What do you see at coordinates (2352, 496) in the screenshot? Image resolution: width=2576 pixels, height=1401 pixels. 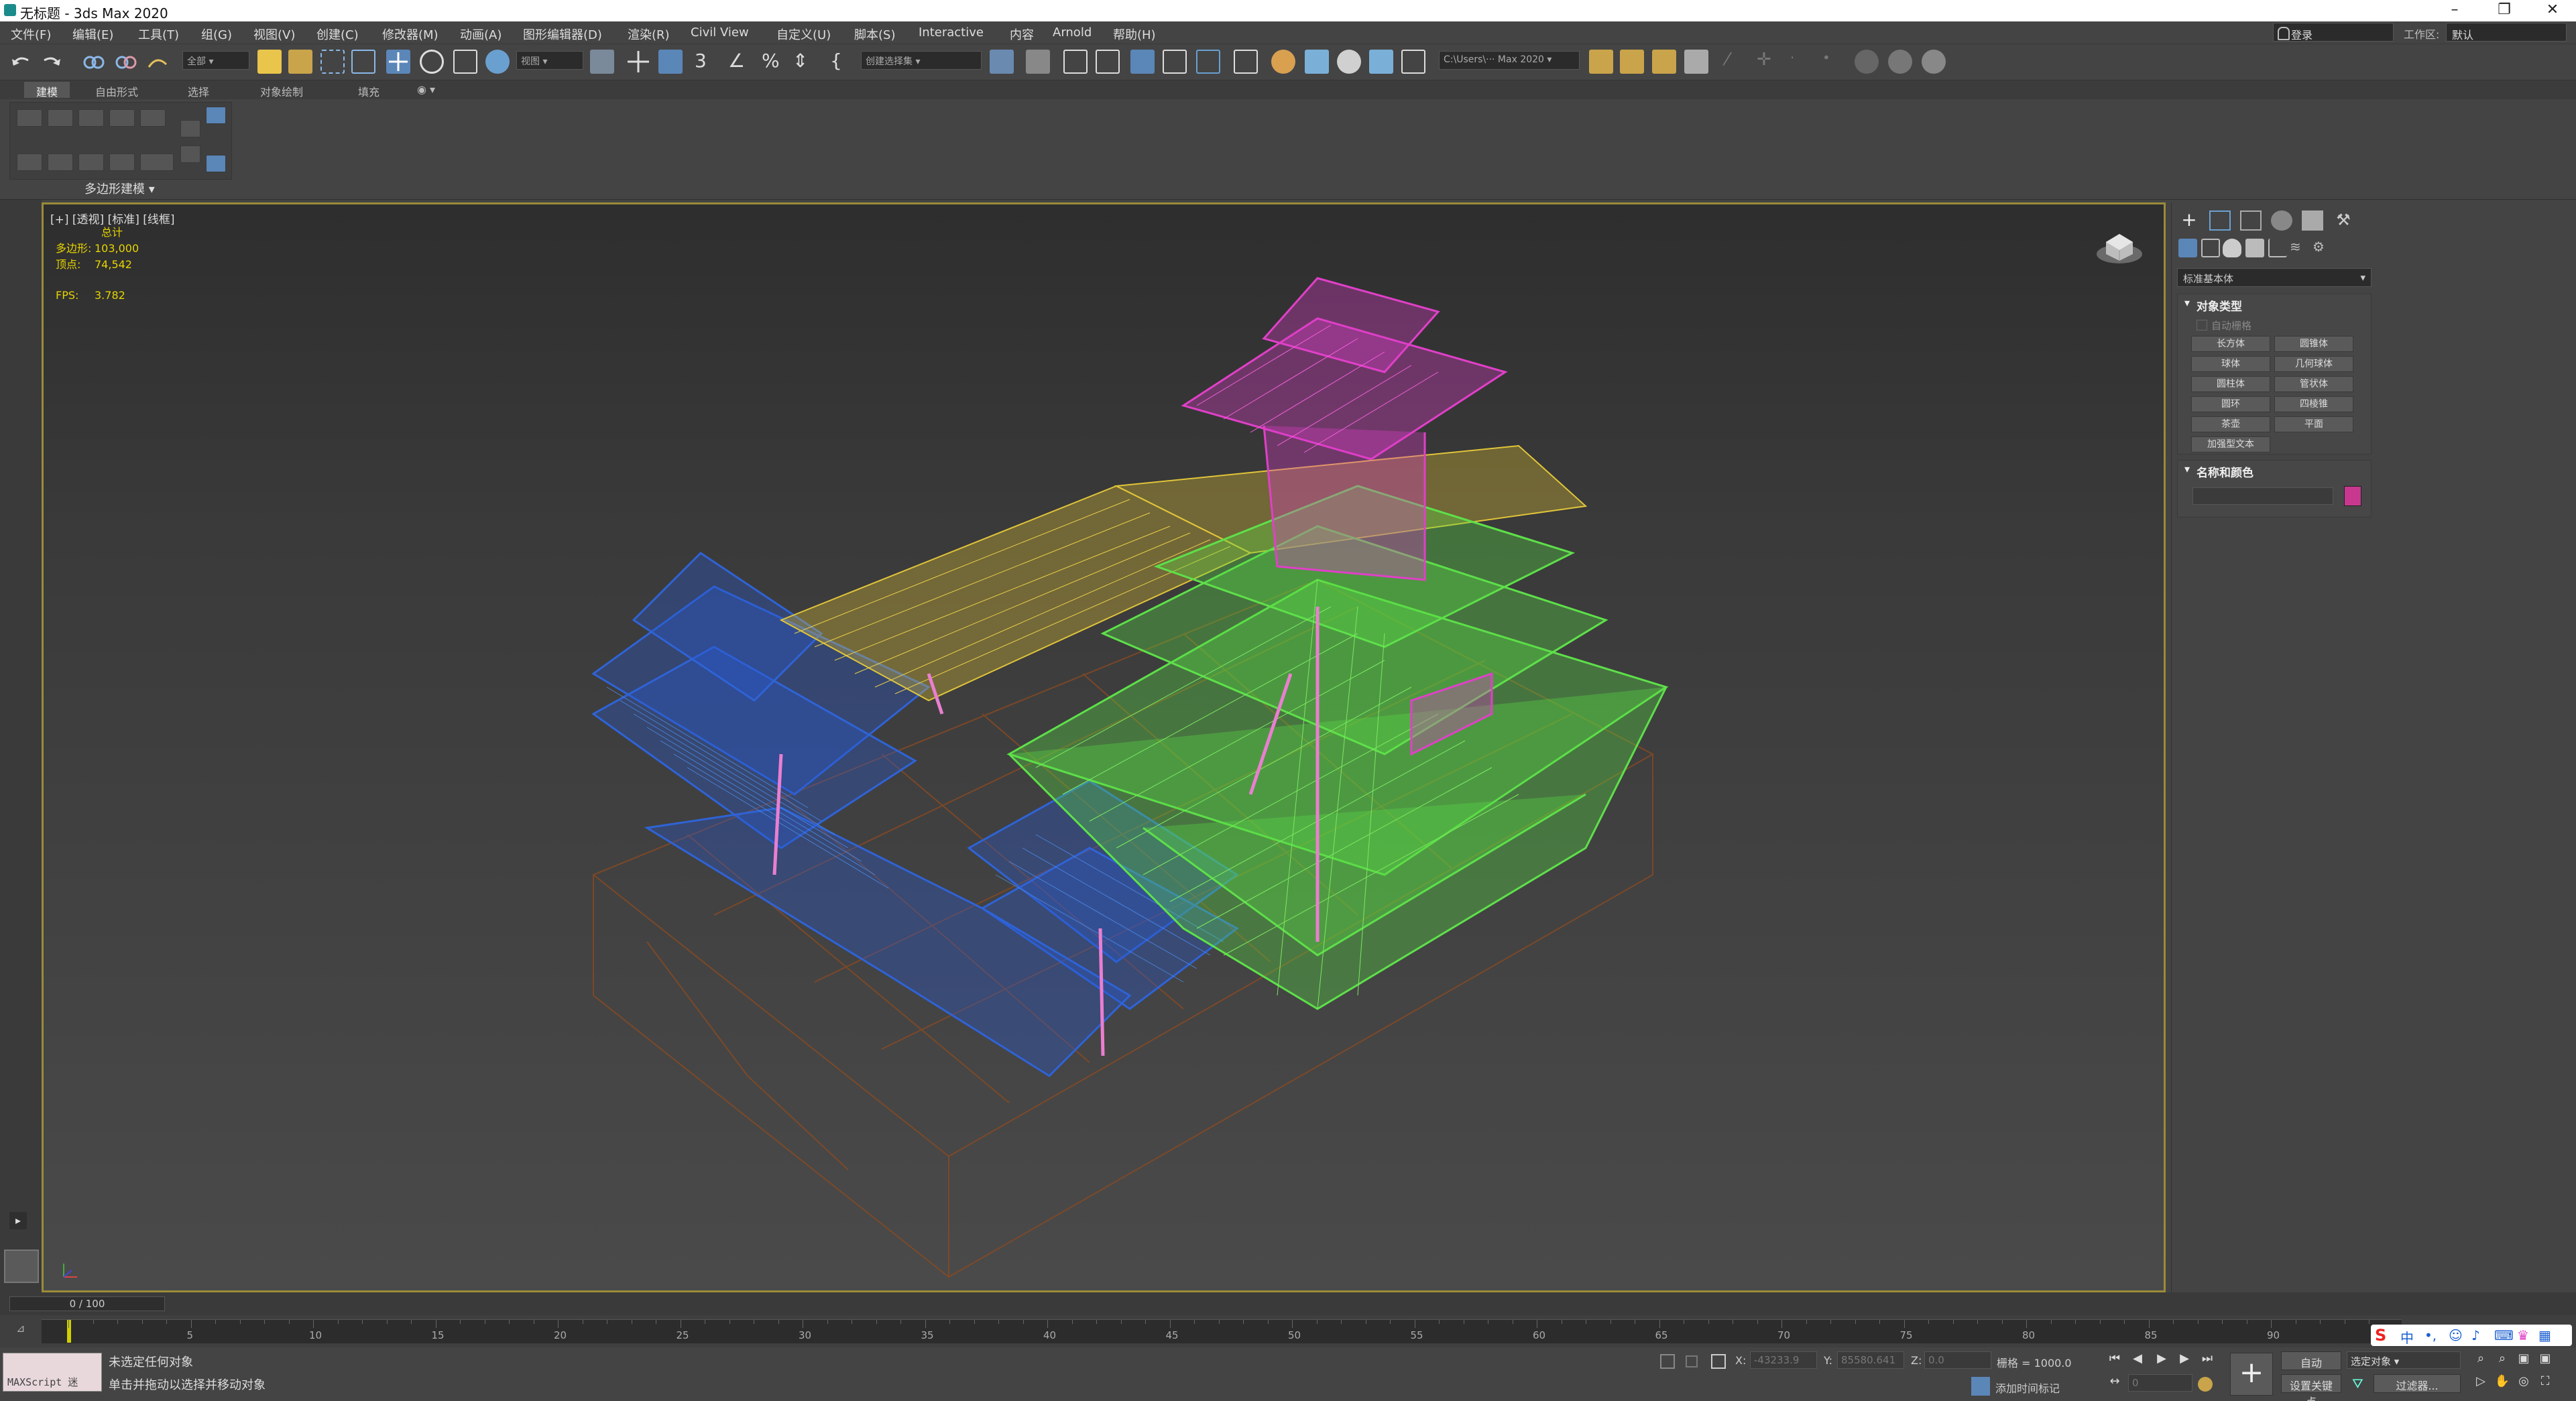 I see `object-color-swatch` at bounding box center [2352, 496].